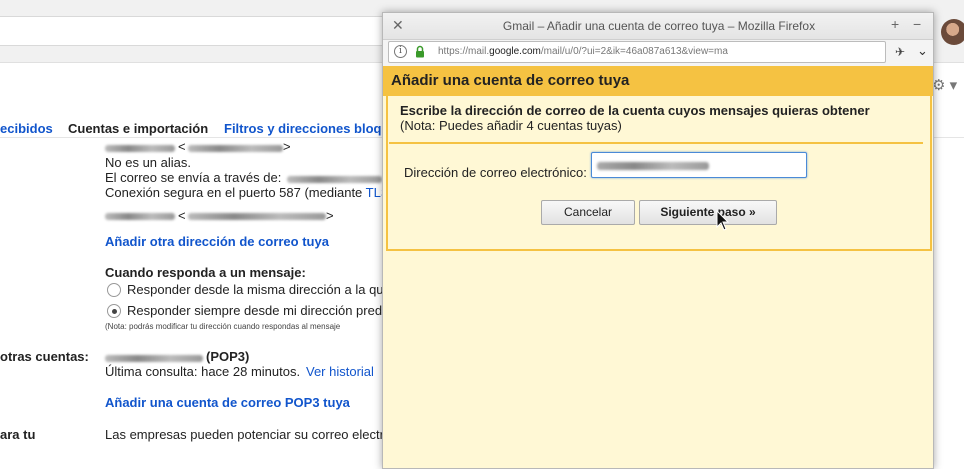 This screenshot has height=469, width=964. I want to click on angle-close: >, so click(287, 146).